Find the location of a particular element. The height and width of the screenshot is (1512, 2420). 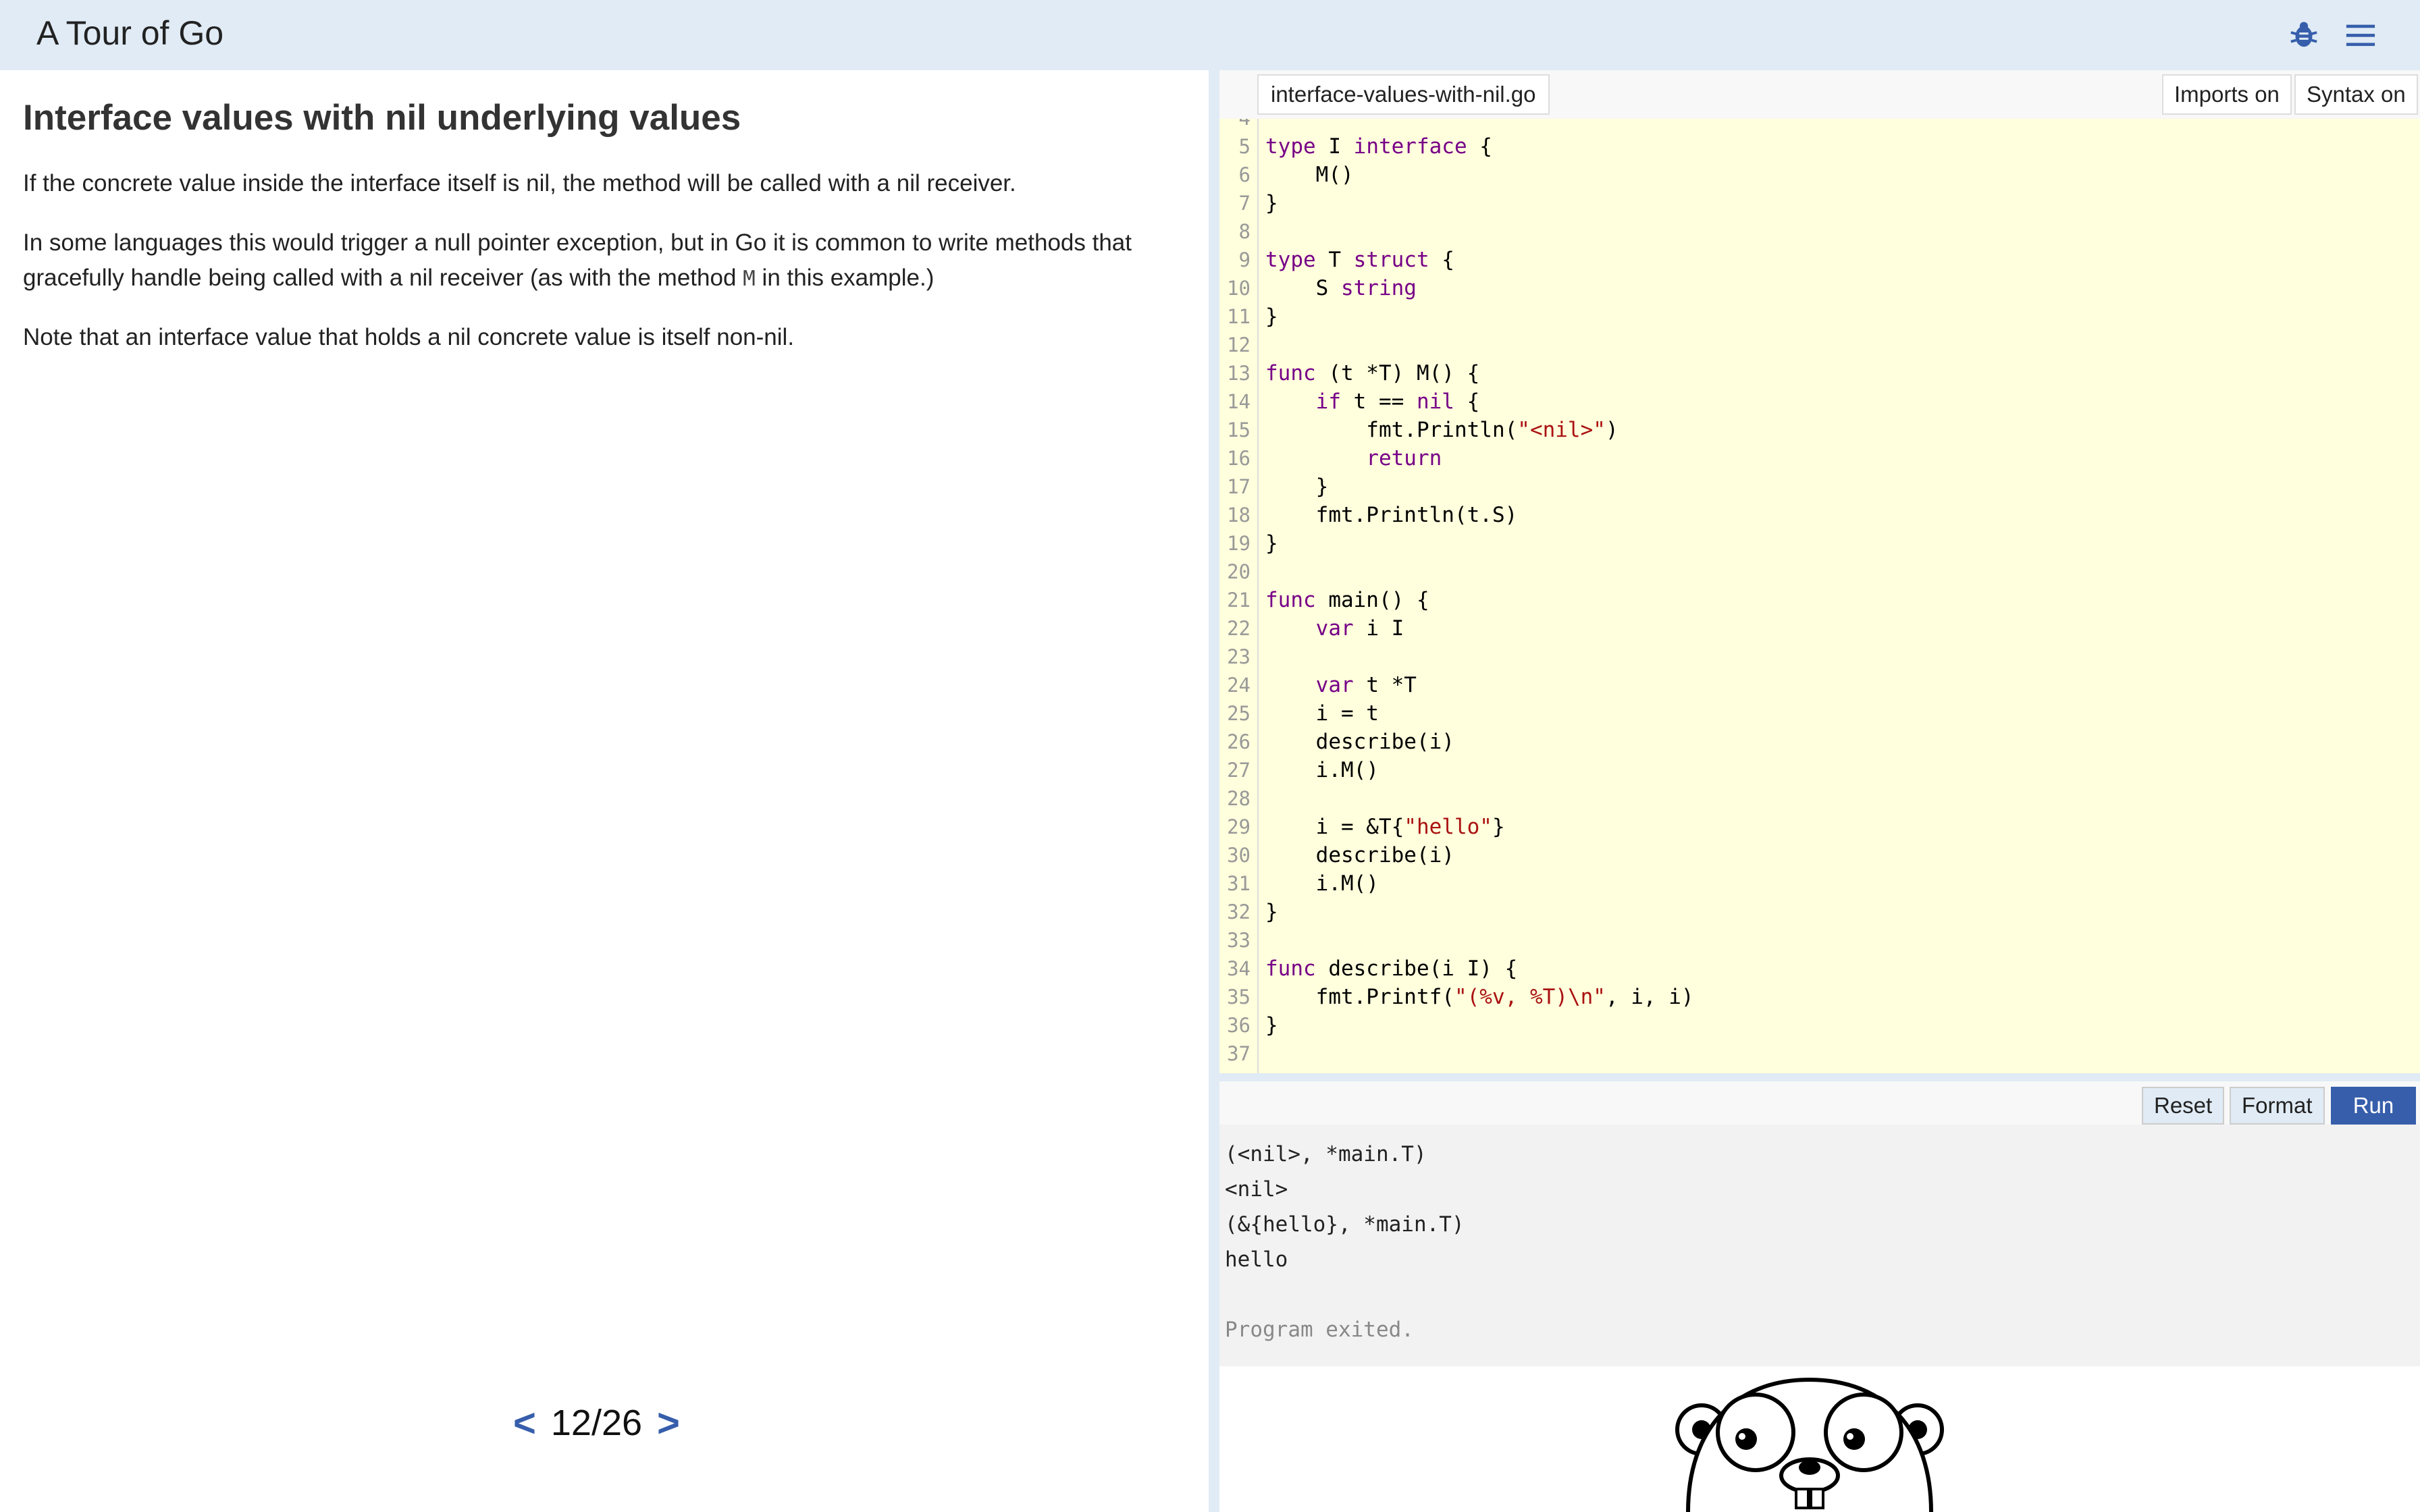

format-button: Format is located at coordinates (2277, 1106).